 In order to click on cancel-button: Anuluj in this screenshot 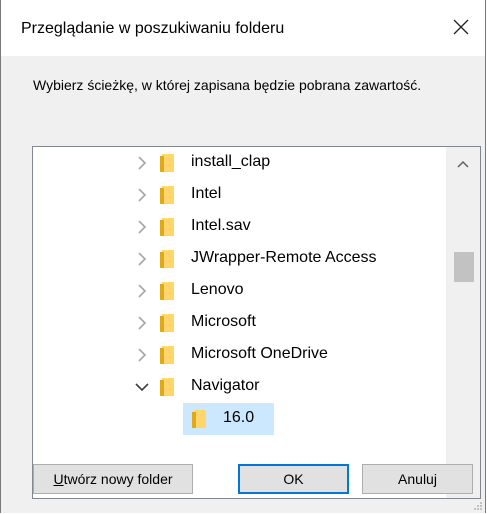, I will do `click(417, 479)`.